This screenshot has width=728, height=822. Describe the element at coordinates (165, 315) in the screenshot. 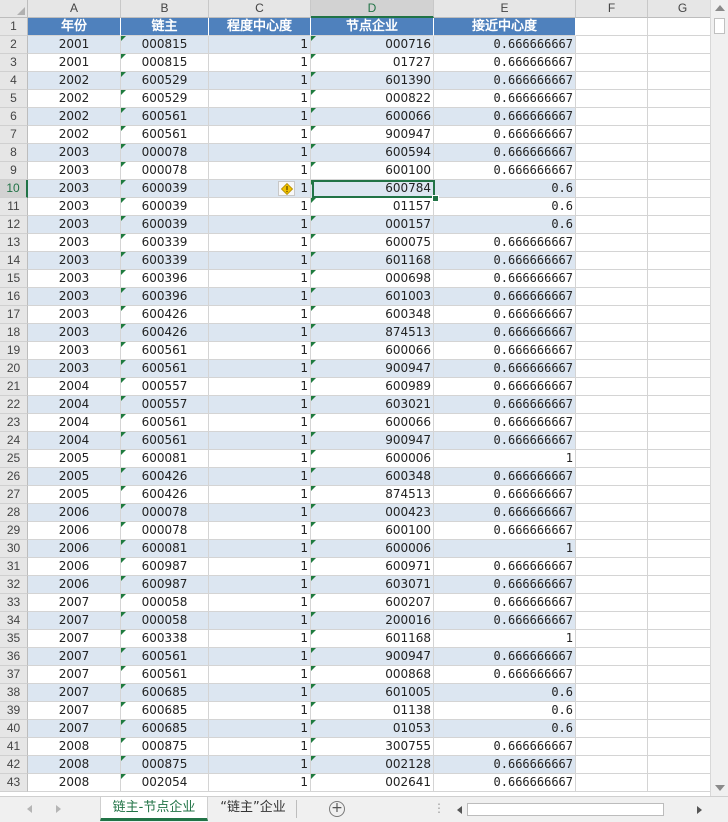

I see `table-cell: 600426` at that location.